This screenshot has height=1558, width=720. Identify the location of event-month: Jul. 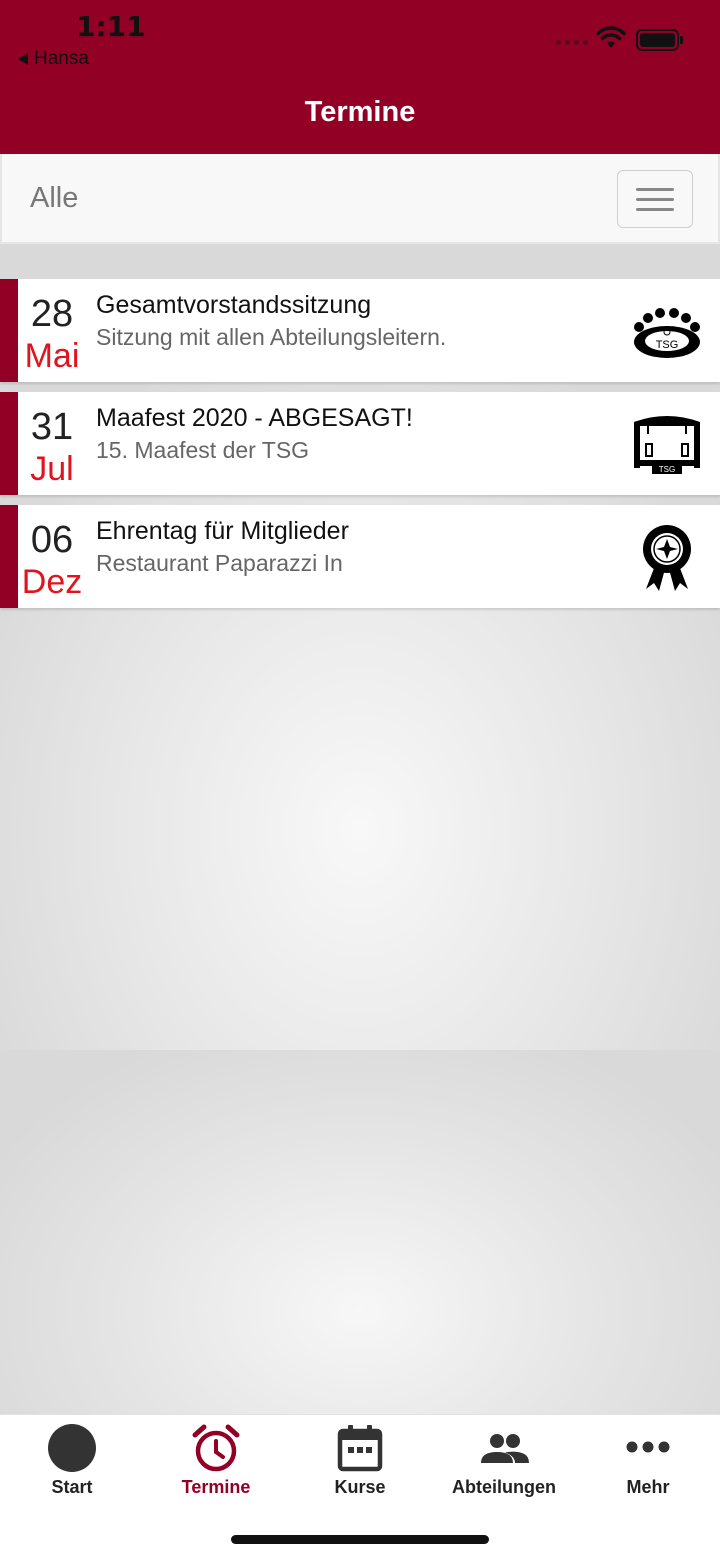
(52, 469).